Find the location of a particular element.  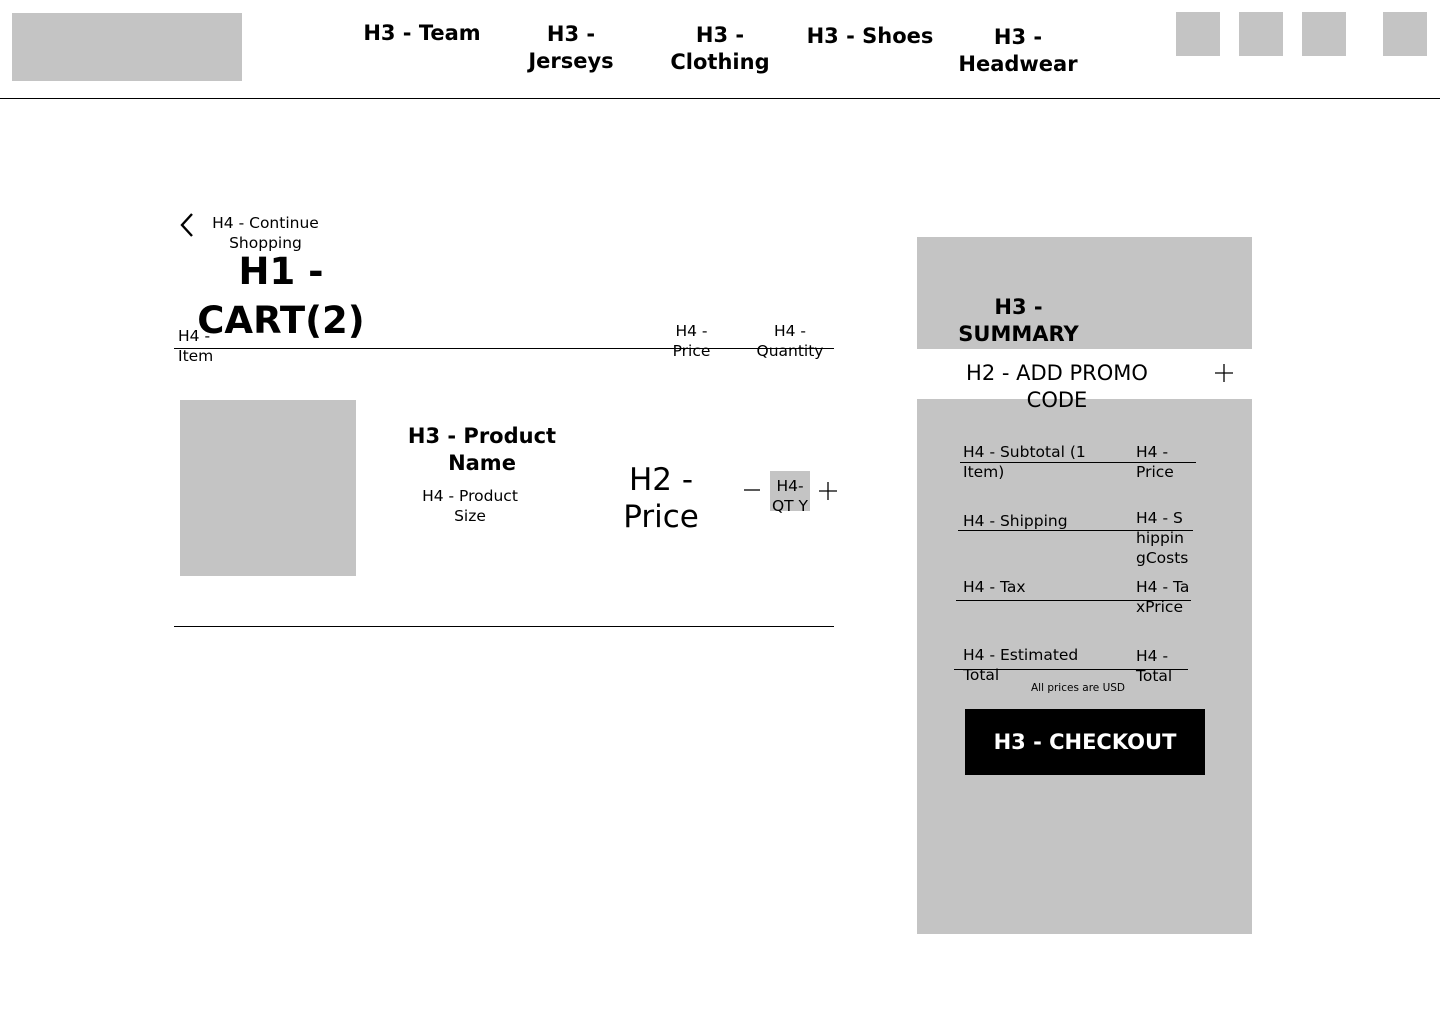

wishlist-icon is located at coordinates (1324, 34).